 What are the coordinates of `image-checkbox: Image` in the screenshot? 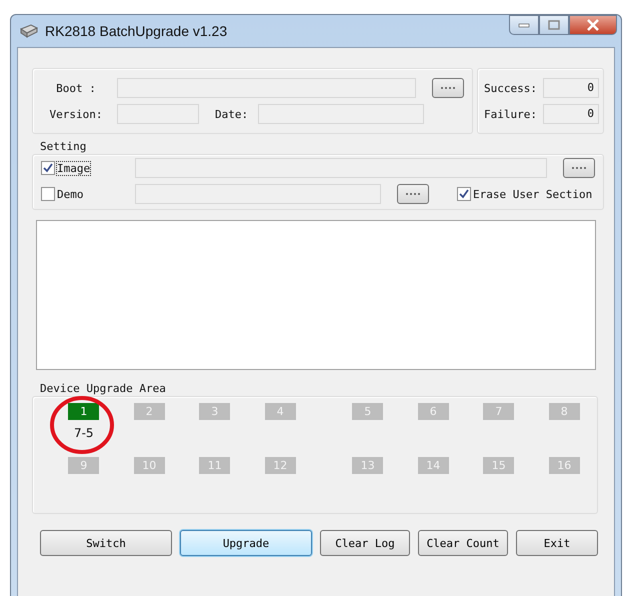 It's located at (85, 168).